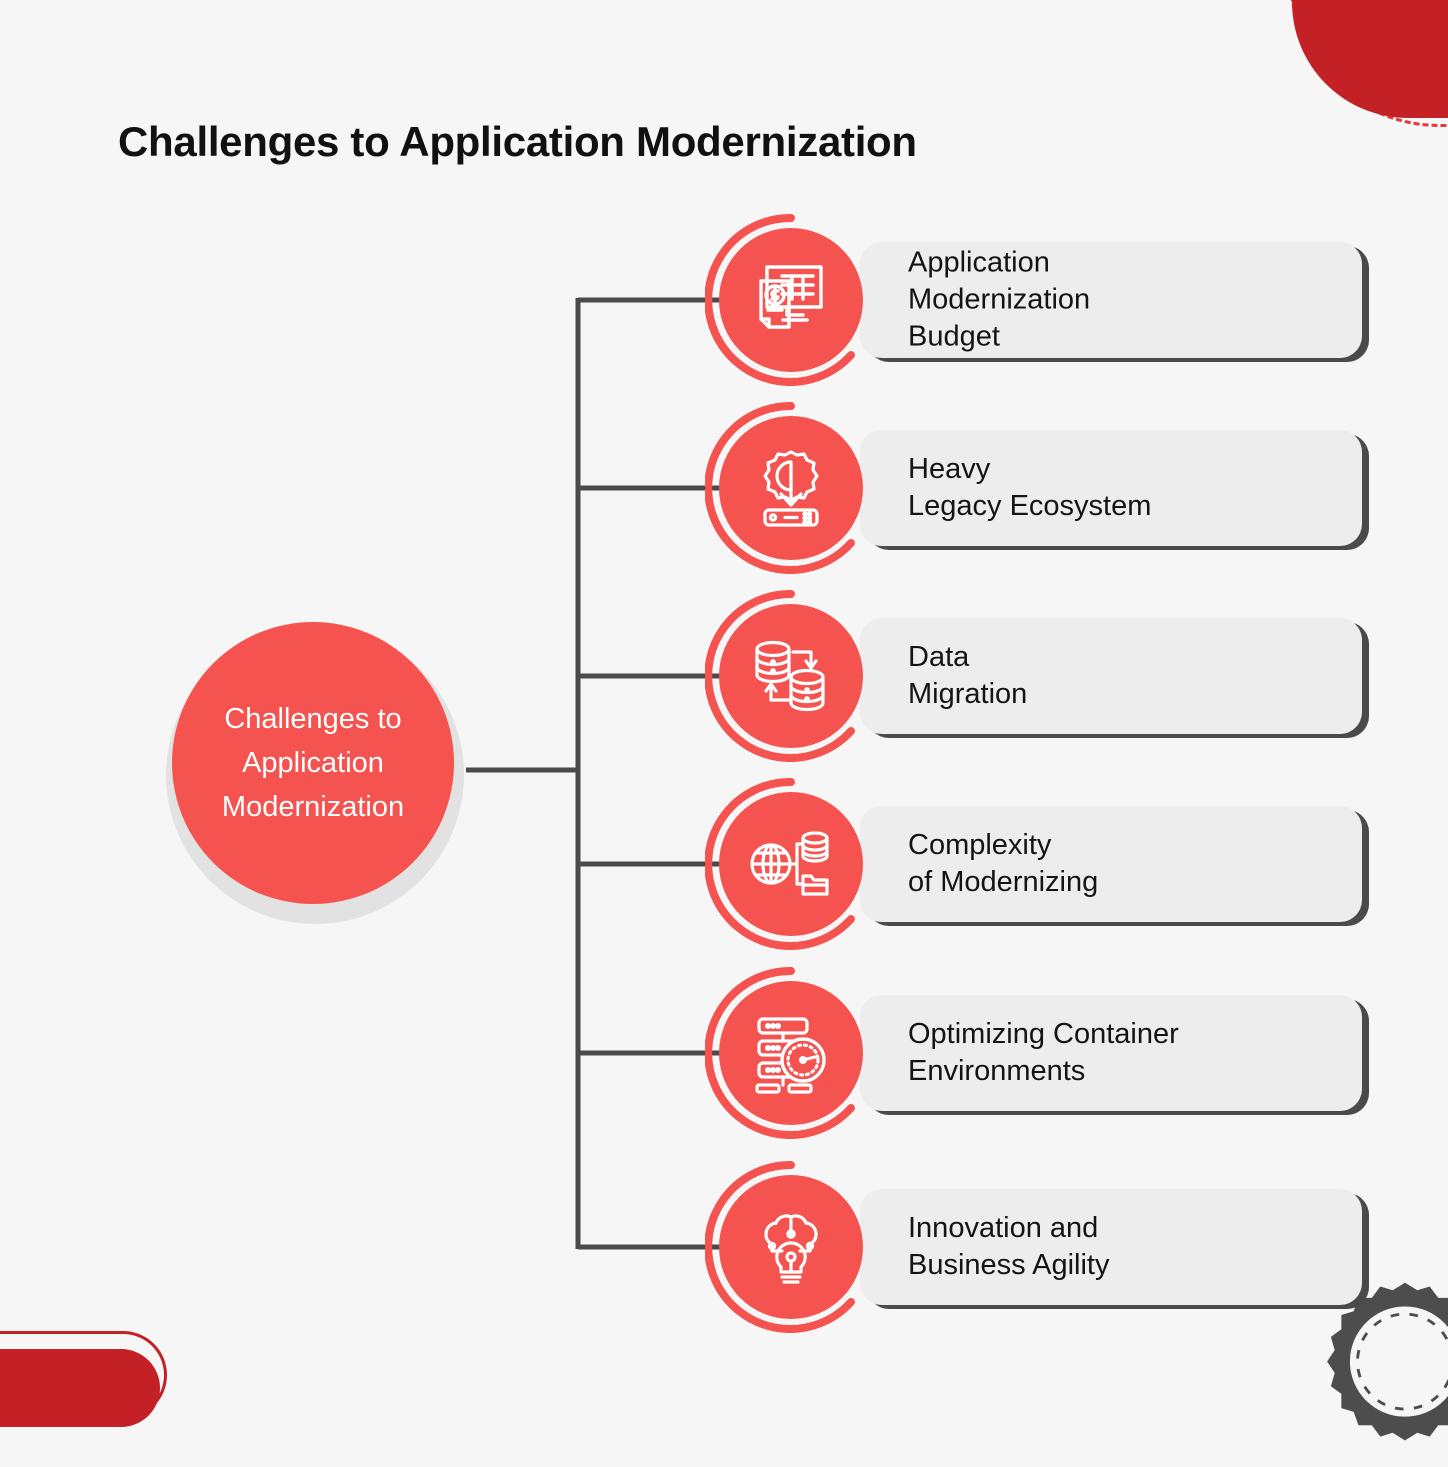 The image size is (1448, 1467). What do you see at coordinates (1379, 1372) in the screenshot?
I see `gear-icon` at bounding box center [1379, 1372].